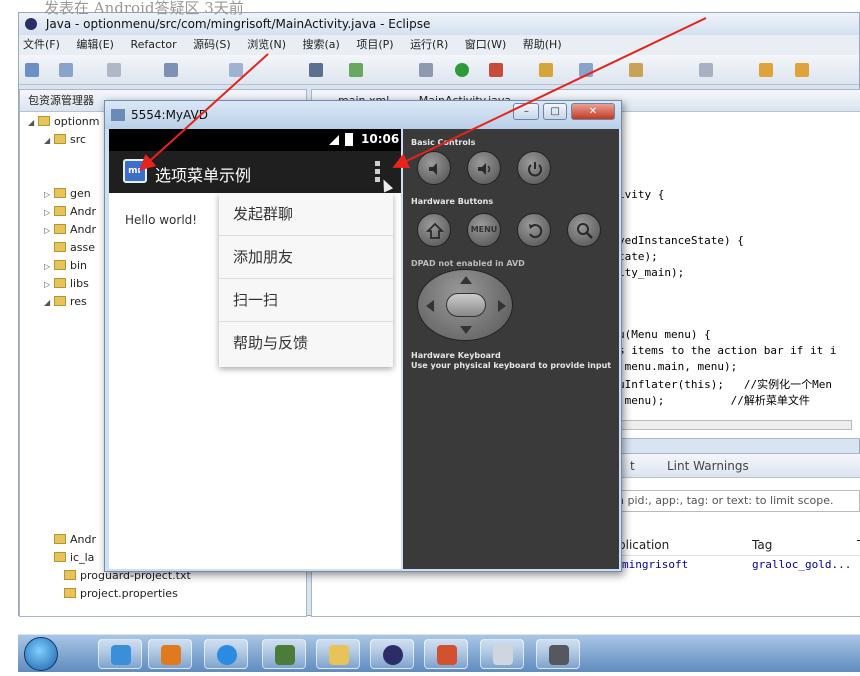  Describe the element at coordinates (430, 306) in the screenshot. I see `dpad-left-icon` at that location.